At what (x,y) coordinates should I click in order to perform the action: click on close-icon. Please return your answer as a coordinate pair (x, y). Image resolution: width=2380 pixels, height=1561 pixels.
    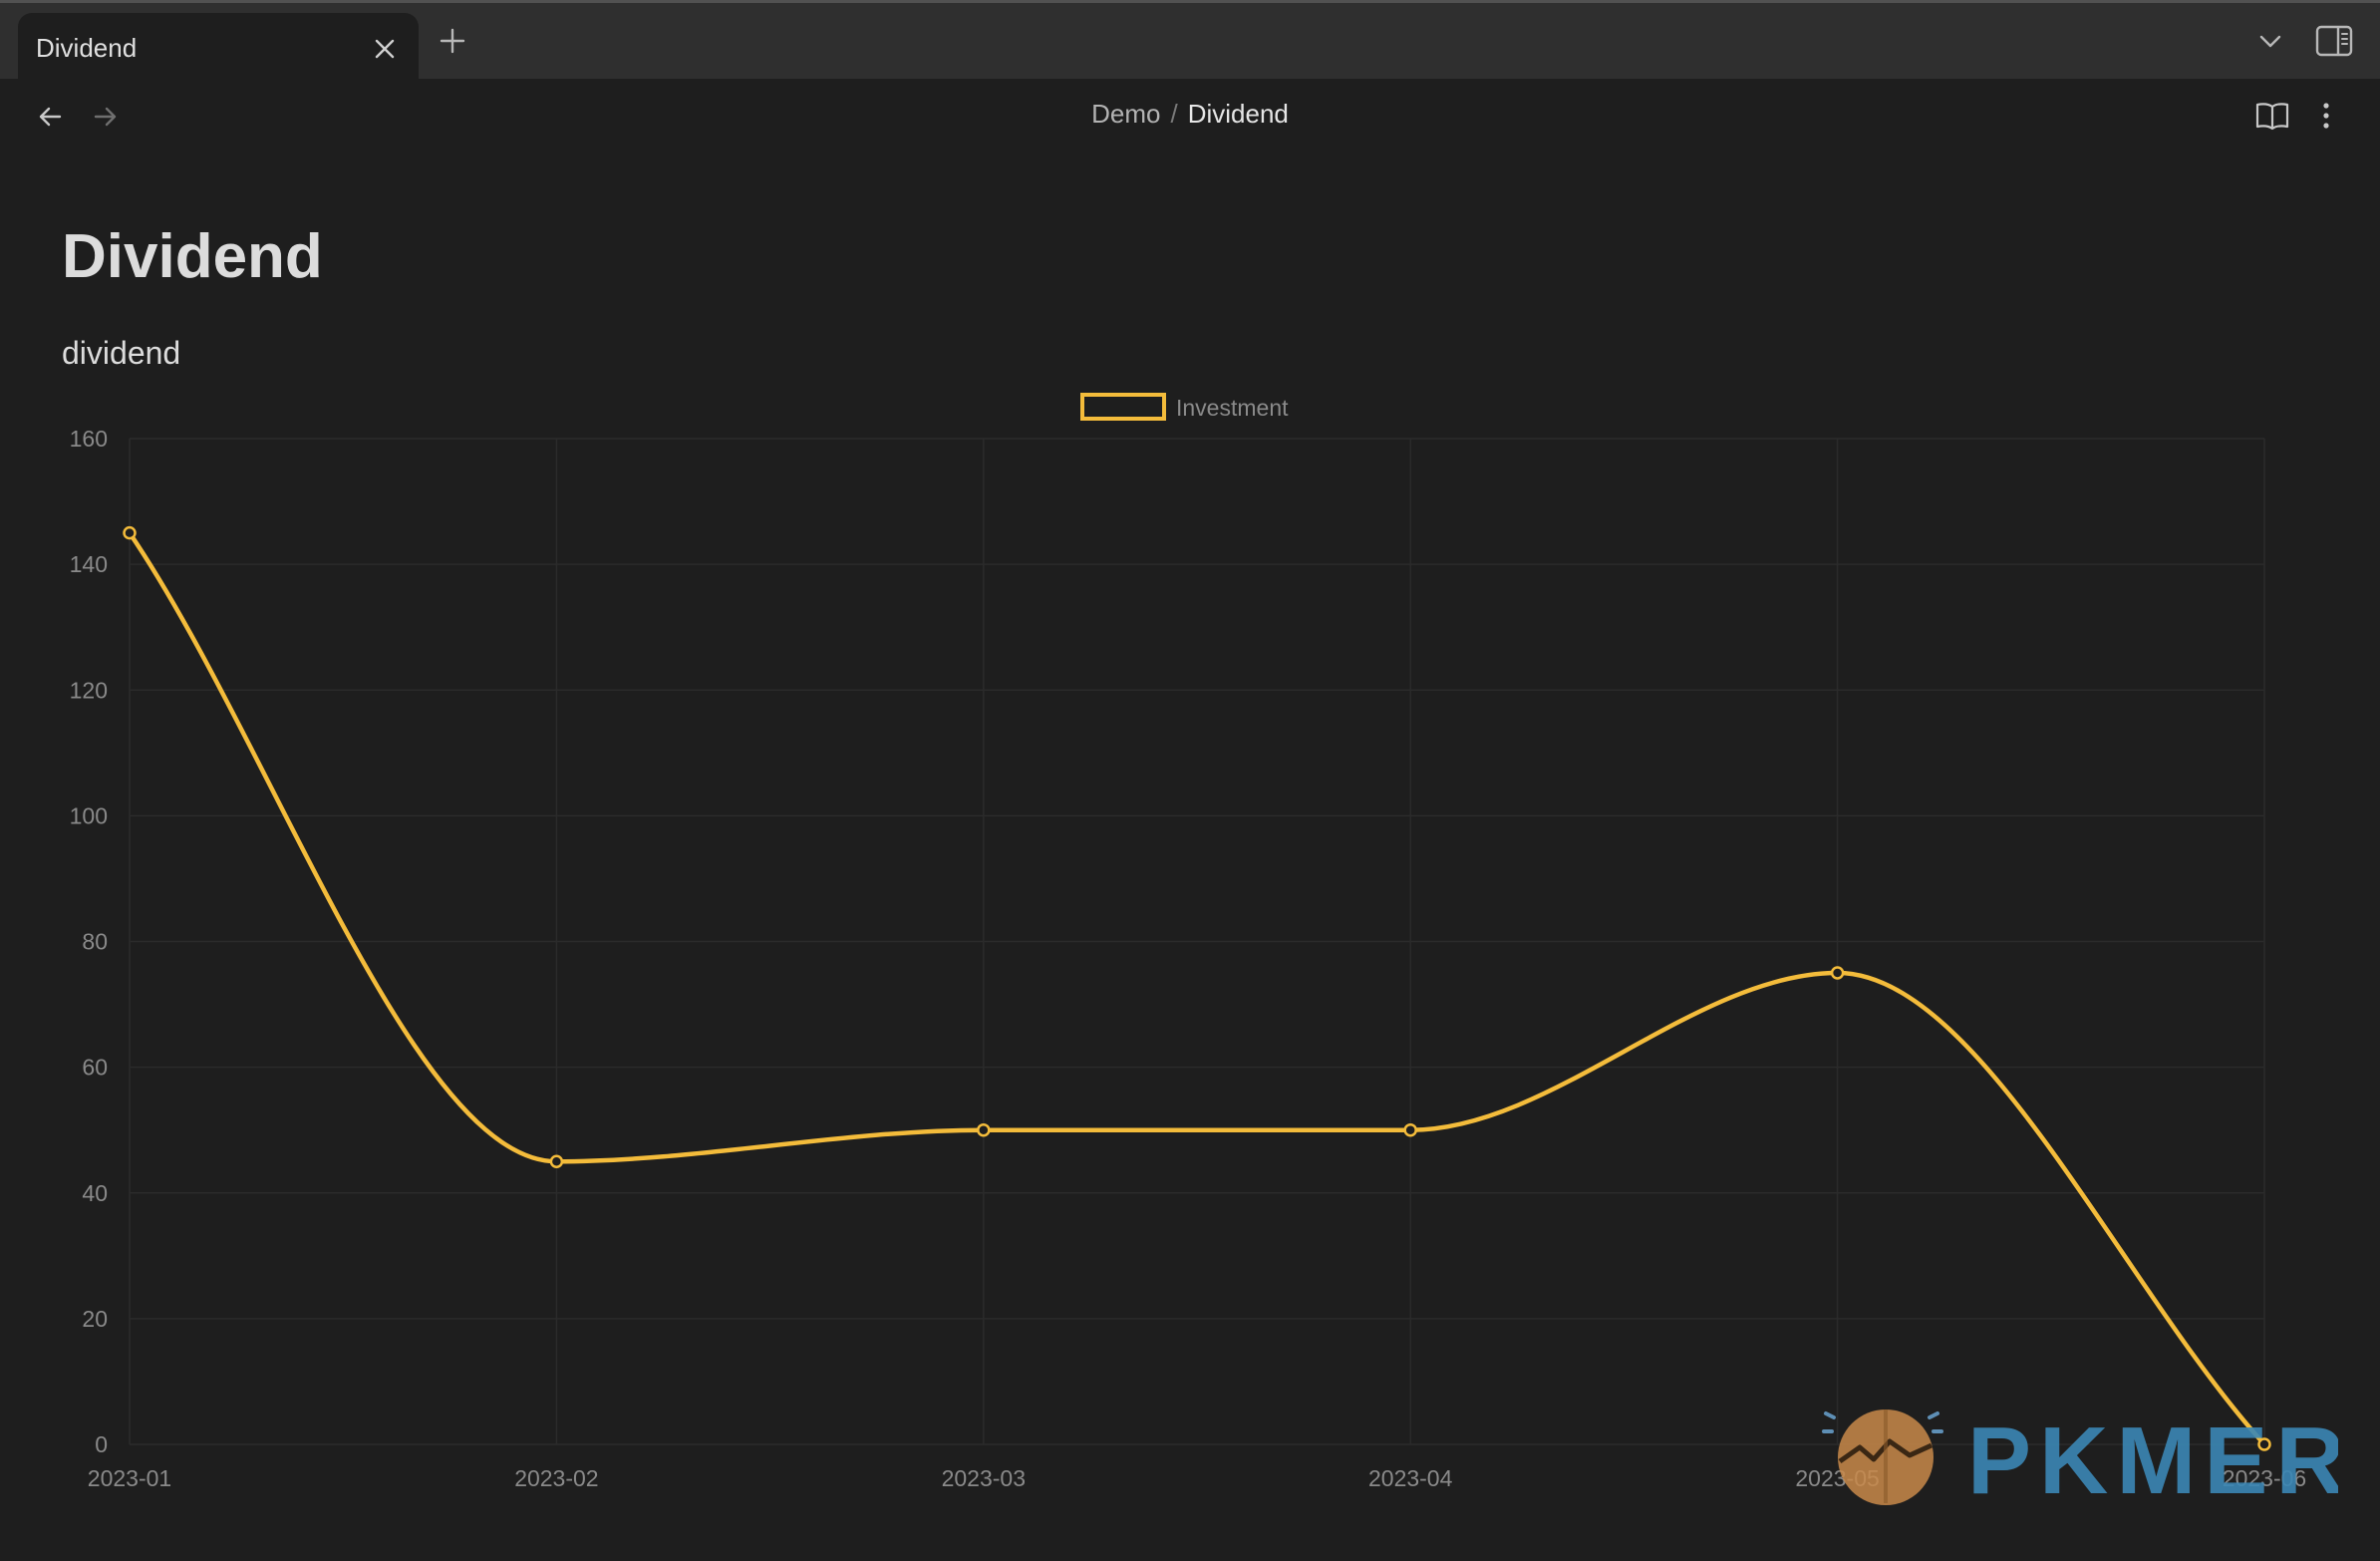
    Looking at the image, I should click on (385, 49).